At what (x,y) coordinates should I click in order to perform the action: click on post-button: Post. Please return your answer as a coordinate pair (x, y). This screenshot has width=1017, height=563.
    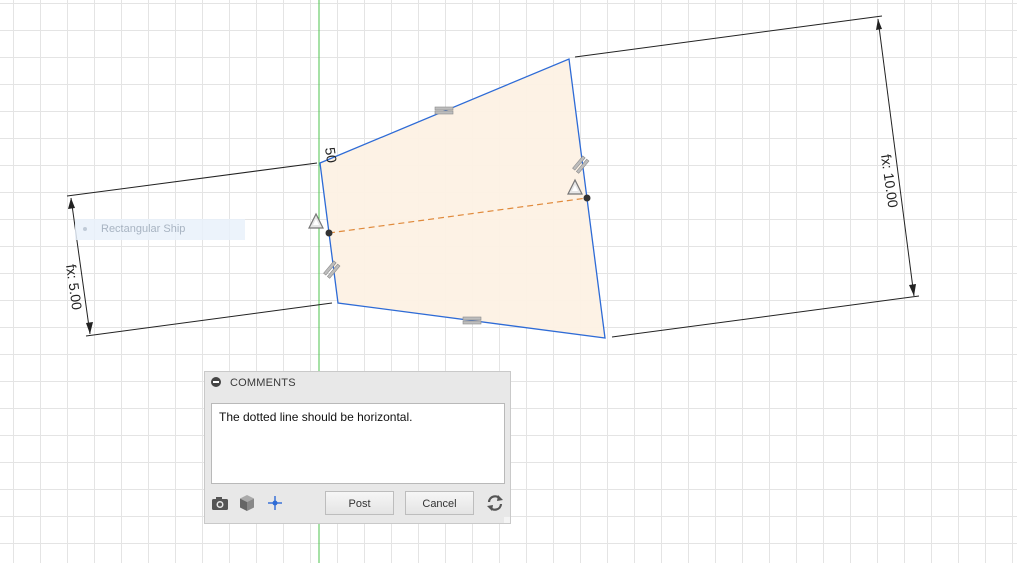
    Looking at the image, I should click on (359, 503).